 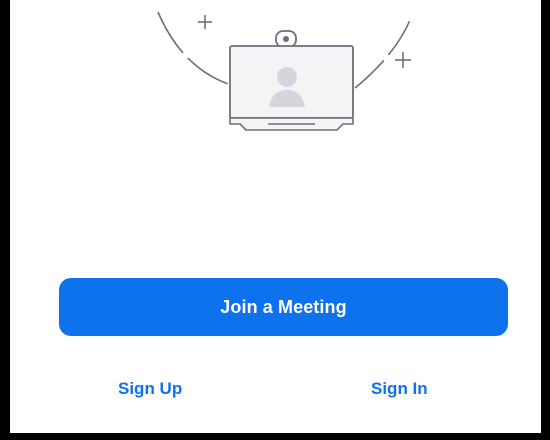 I want to click on sign-up-link: Sign Up, so click(x=150, y=389).